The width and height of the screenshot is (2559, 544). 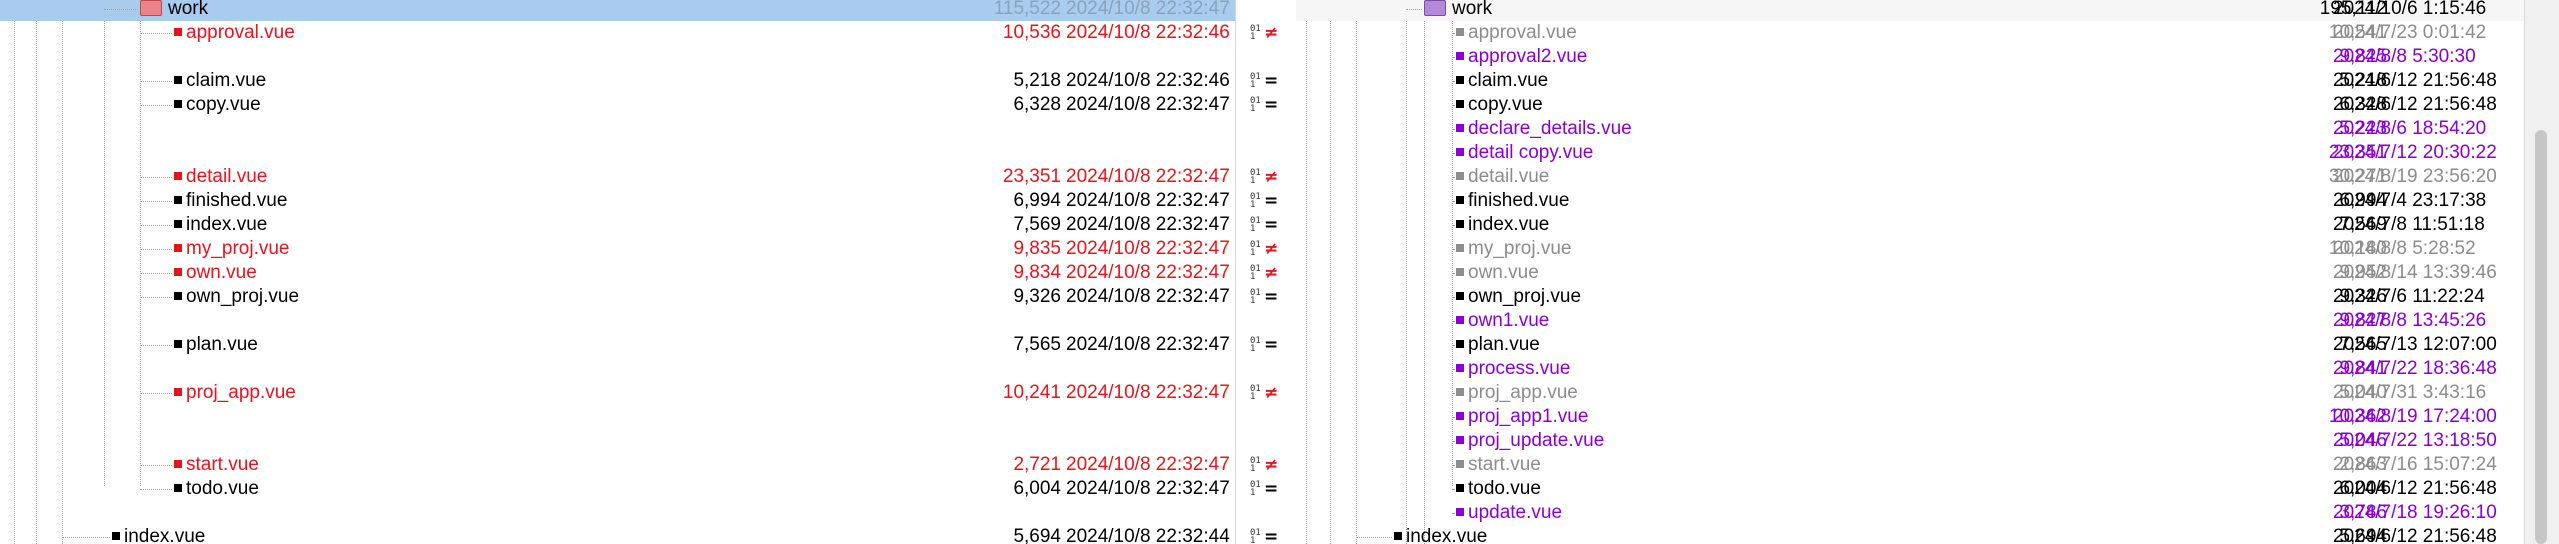 I want to click on item-name: proj_app1.vue, so click(x=1522, y=417).